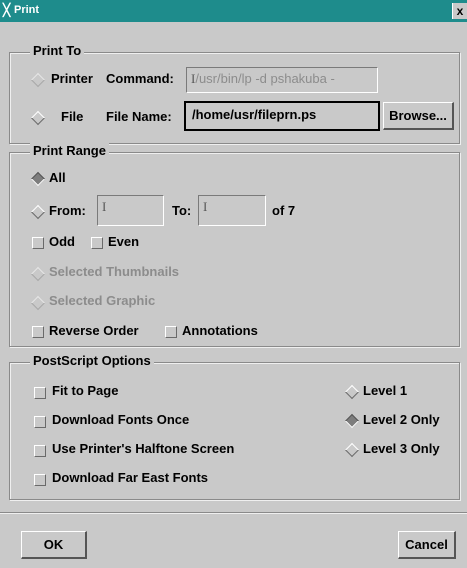 The width and height of the screenshot is (467, 568). What do you see at coordinates (130, 210) in the screenshot?
I see `from-field: I` at bounding box center [130, 210].